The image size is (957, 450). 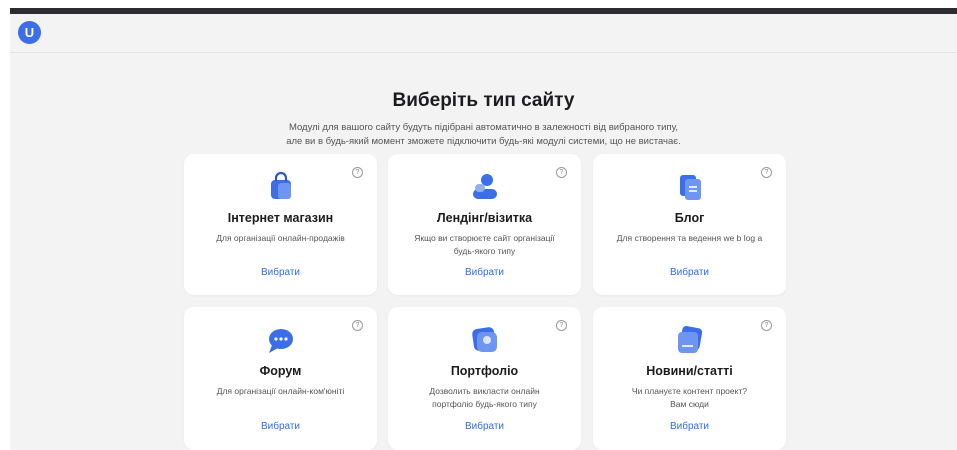 What do you see at coordinates (280, 218) in the screenshot?
I see `card-title: Інтернет магазин` at bounding box center [280, 218].